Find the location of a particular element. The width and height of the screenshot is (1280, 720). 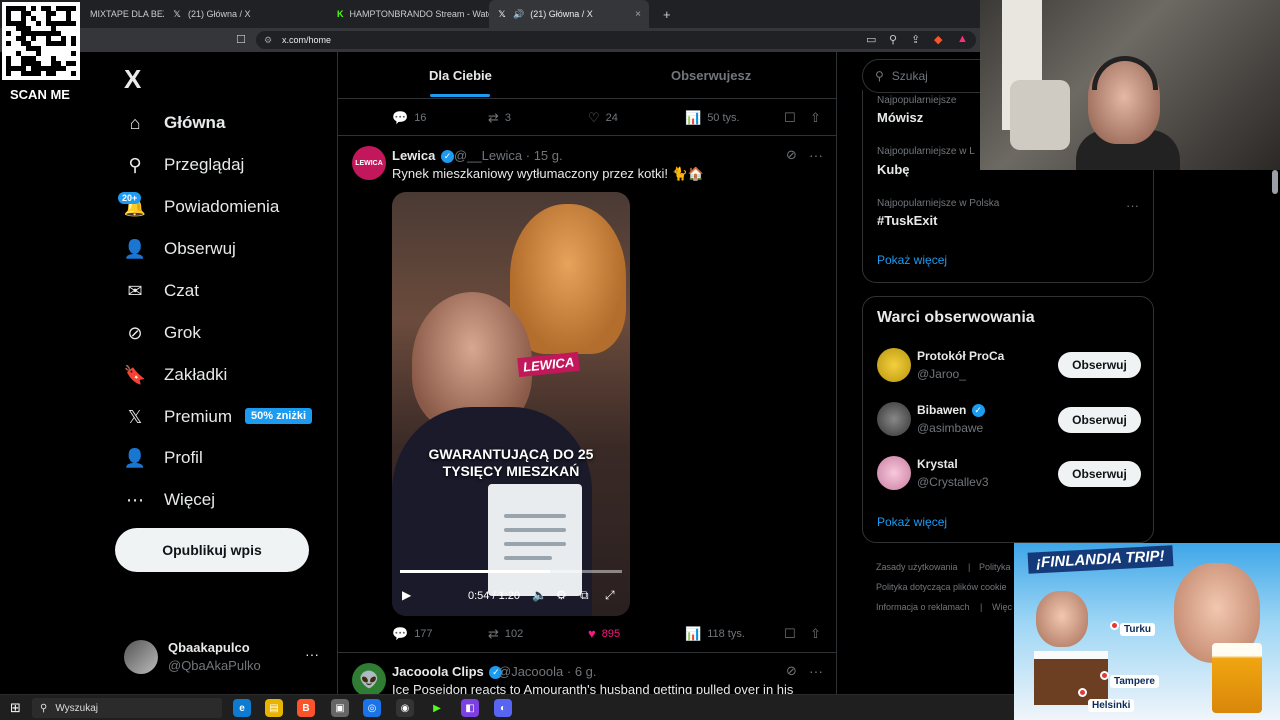

browser-tab-2: 𝕏 (21) Główna / X is located at coordinates (246, 14).